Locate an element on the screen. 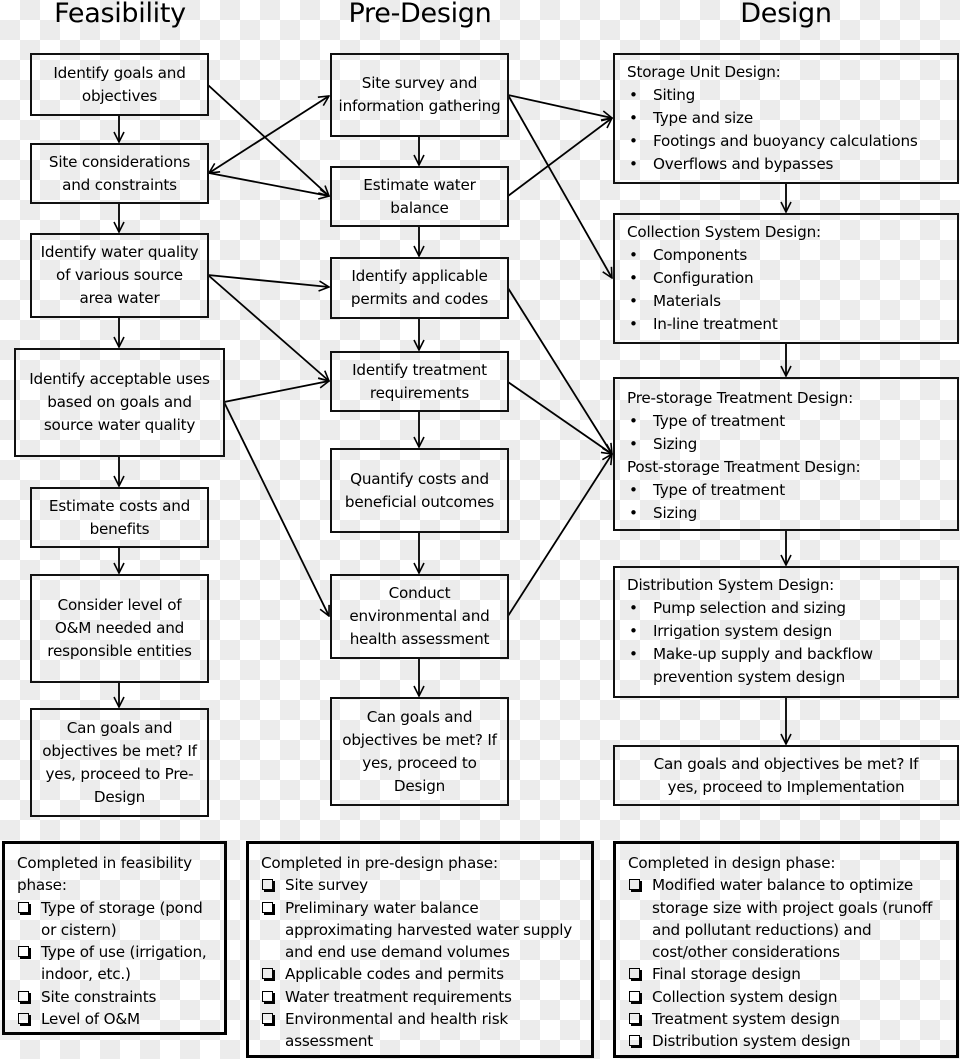 The height and width of the screenshot is (1059, 960). arrow-p2-d1 is located at coordinates (559, 157).